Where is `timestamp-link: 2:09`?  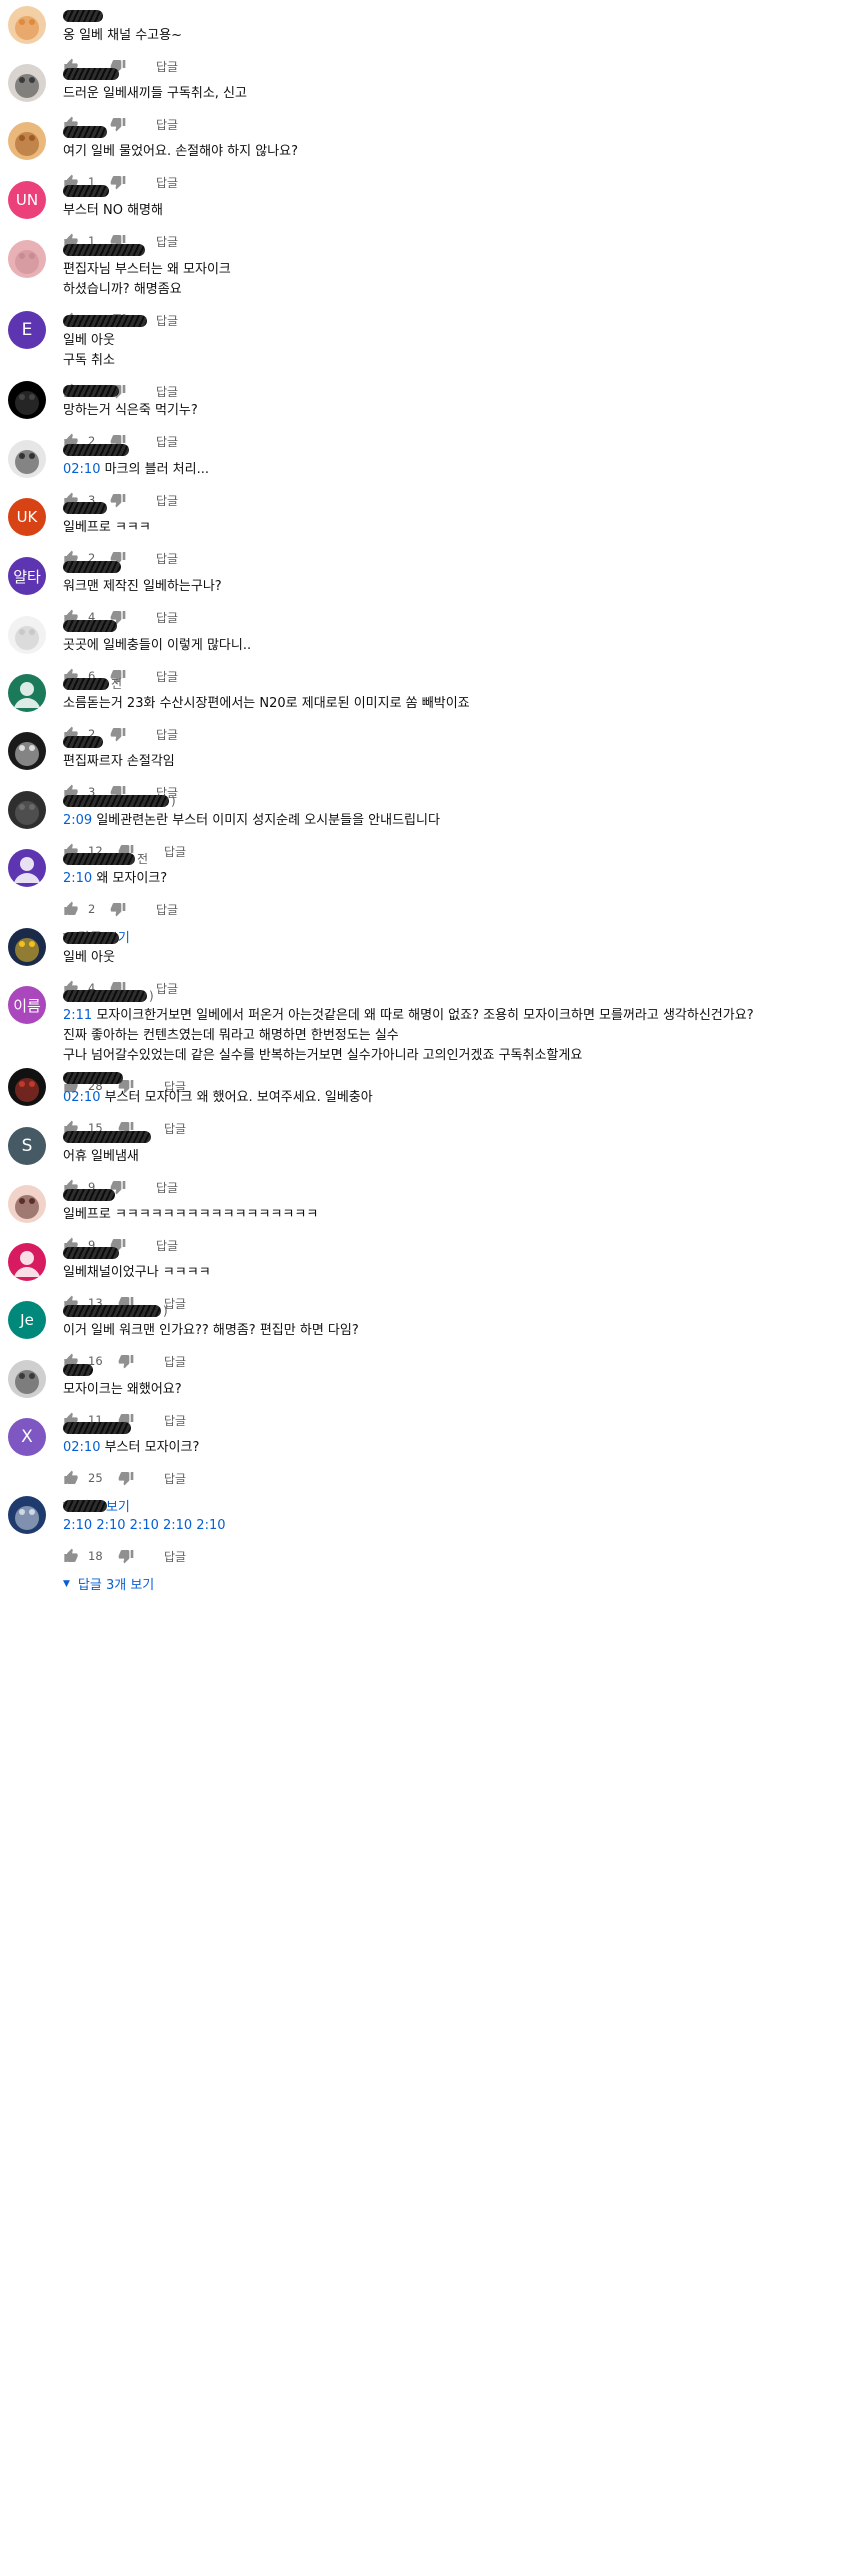 timestamp-link: 2:09 is located at coordinates (77, 820).